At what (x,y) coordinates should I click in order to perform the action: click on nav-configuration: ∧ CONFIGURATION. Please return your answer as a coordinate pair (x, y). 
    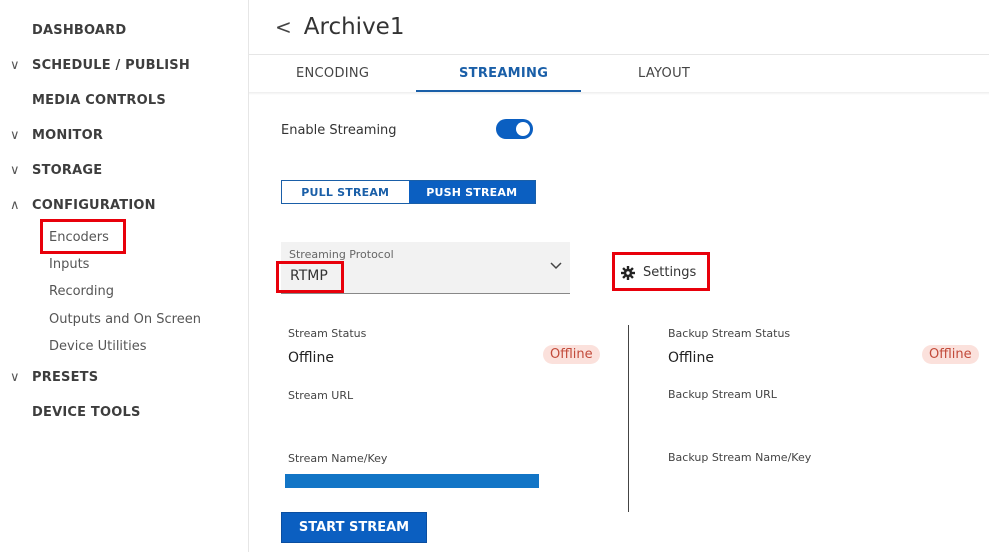
    Looking at the image, I should click on (83, 205).